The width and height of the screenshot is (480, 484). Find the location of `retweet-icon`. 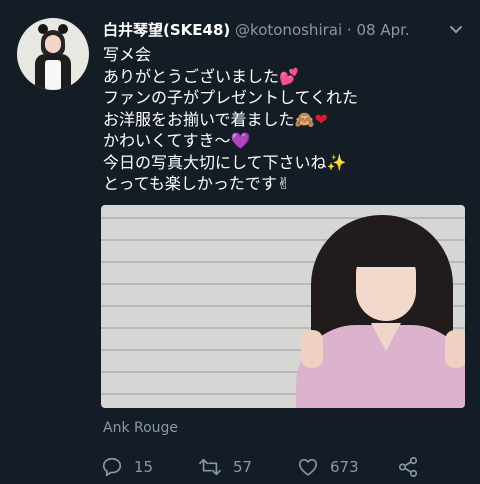

retweet-icon is located at coordinates (210, 467).